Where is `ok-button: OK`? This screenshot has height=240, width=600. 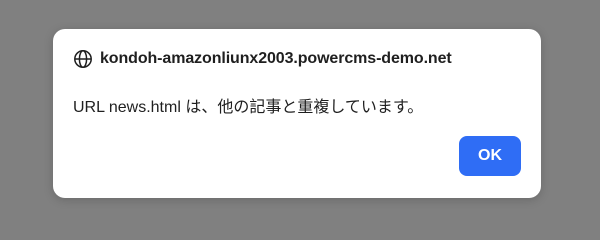
ok-button: OK is located at coordinates (490, 156).